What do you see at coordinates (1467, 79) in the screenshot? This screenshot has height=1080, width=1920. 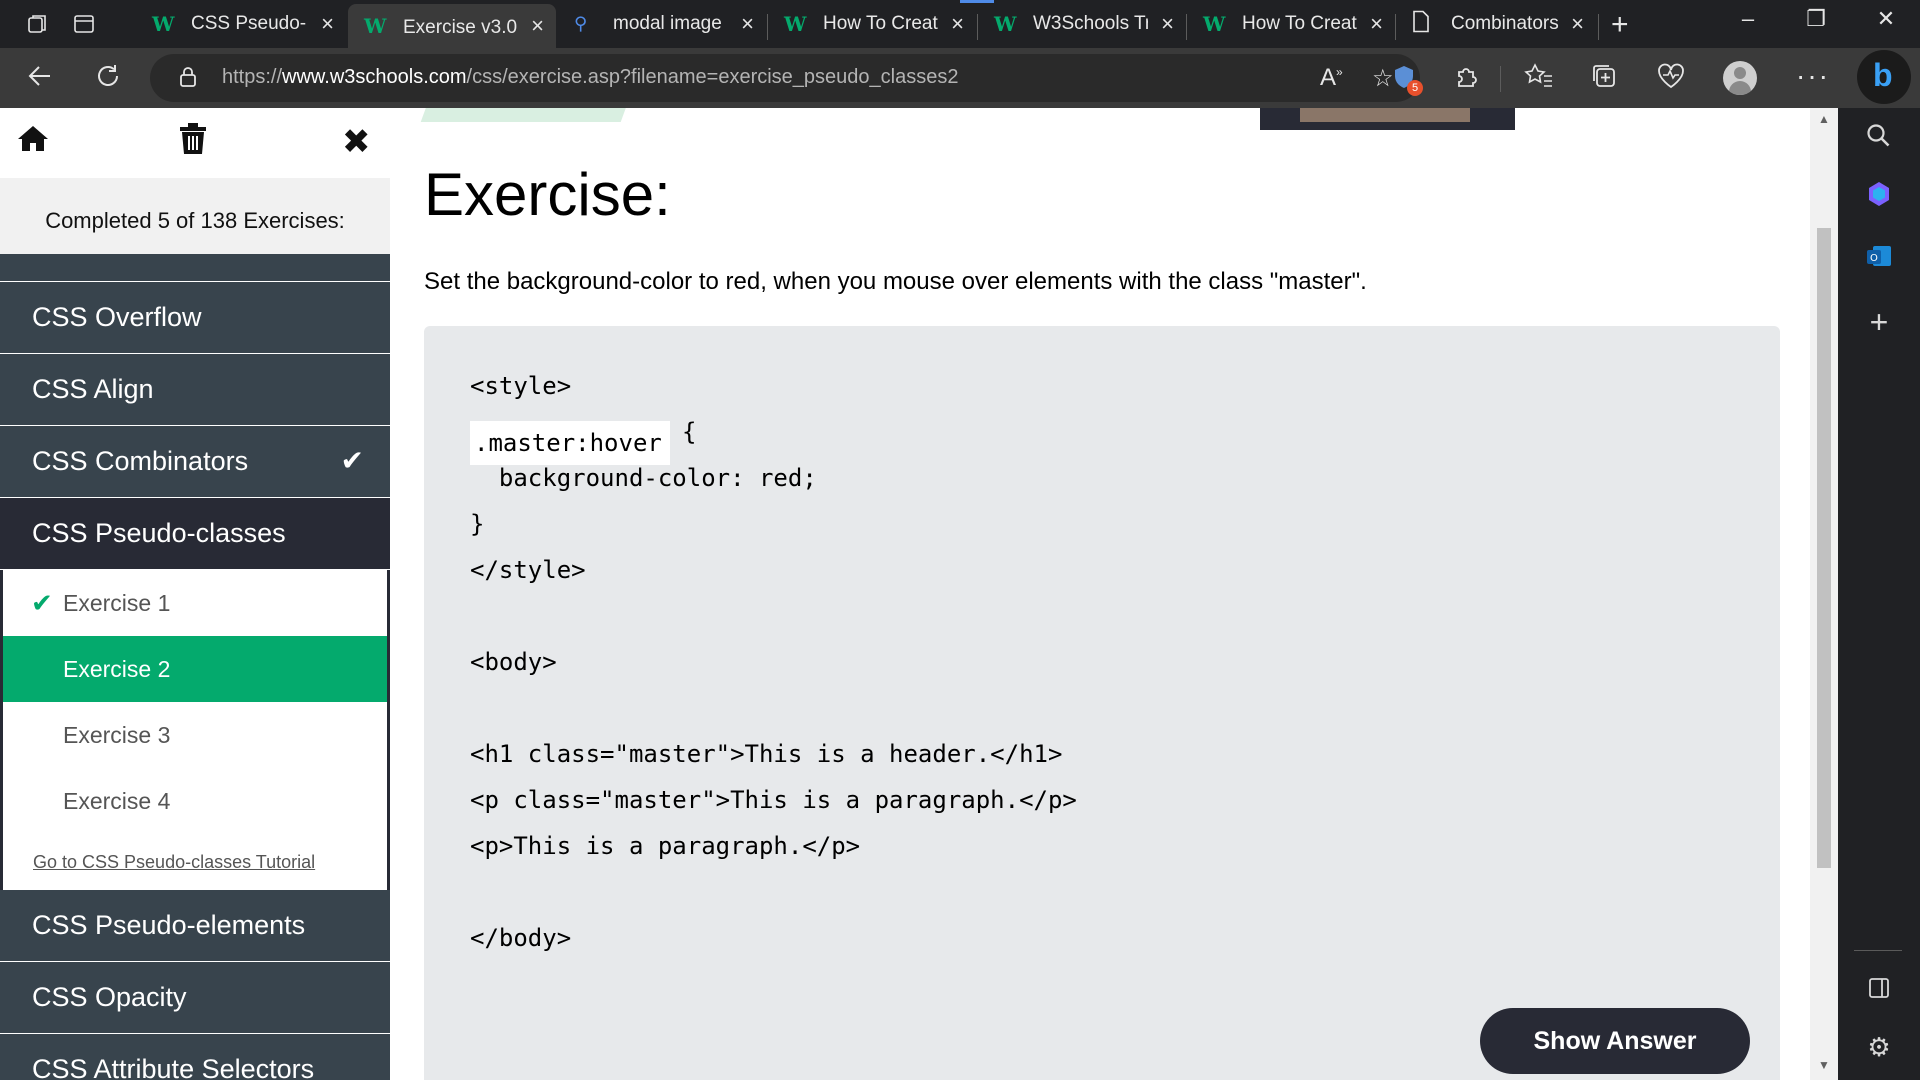 I see `extensions-icon` at bounding box center [1467, 79].